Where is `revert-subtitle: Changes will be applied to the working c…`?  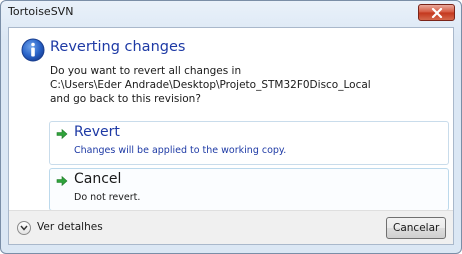
revert-subtitle: Changes will be applied to the working c… is located at coordinates (180, 150).